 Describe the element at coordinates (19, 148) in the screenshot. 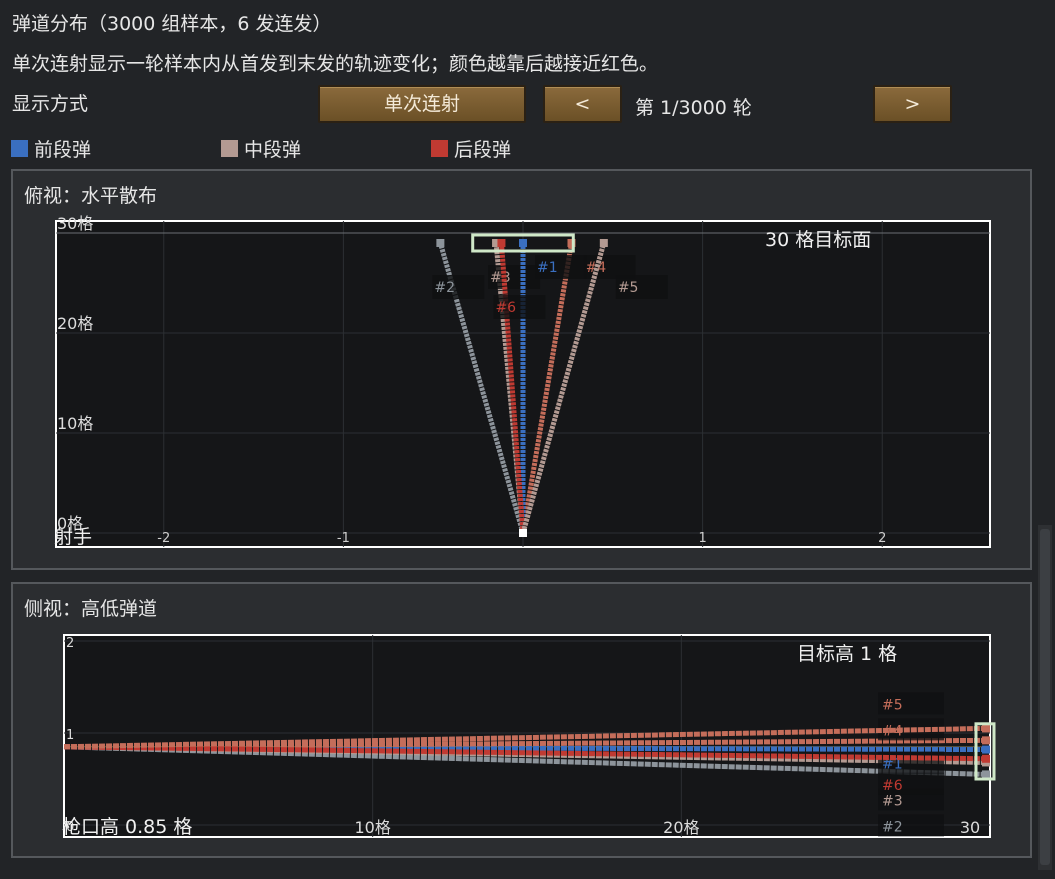

I see `legend-swatch-early` at that location.